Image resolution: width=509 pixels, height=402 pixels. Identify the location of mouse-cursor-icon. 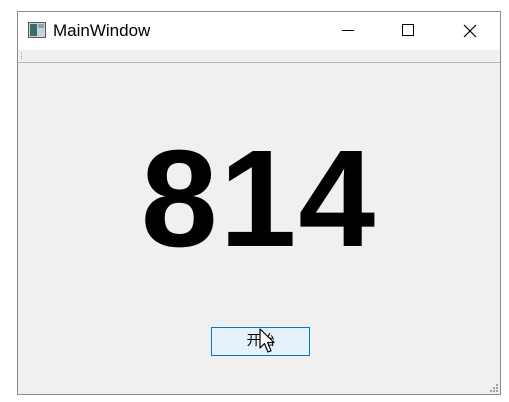
(267, 340).